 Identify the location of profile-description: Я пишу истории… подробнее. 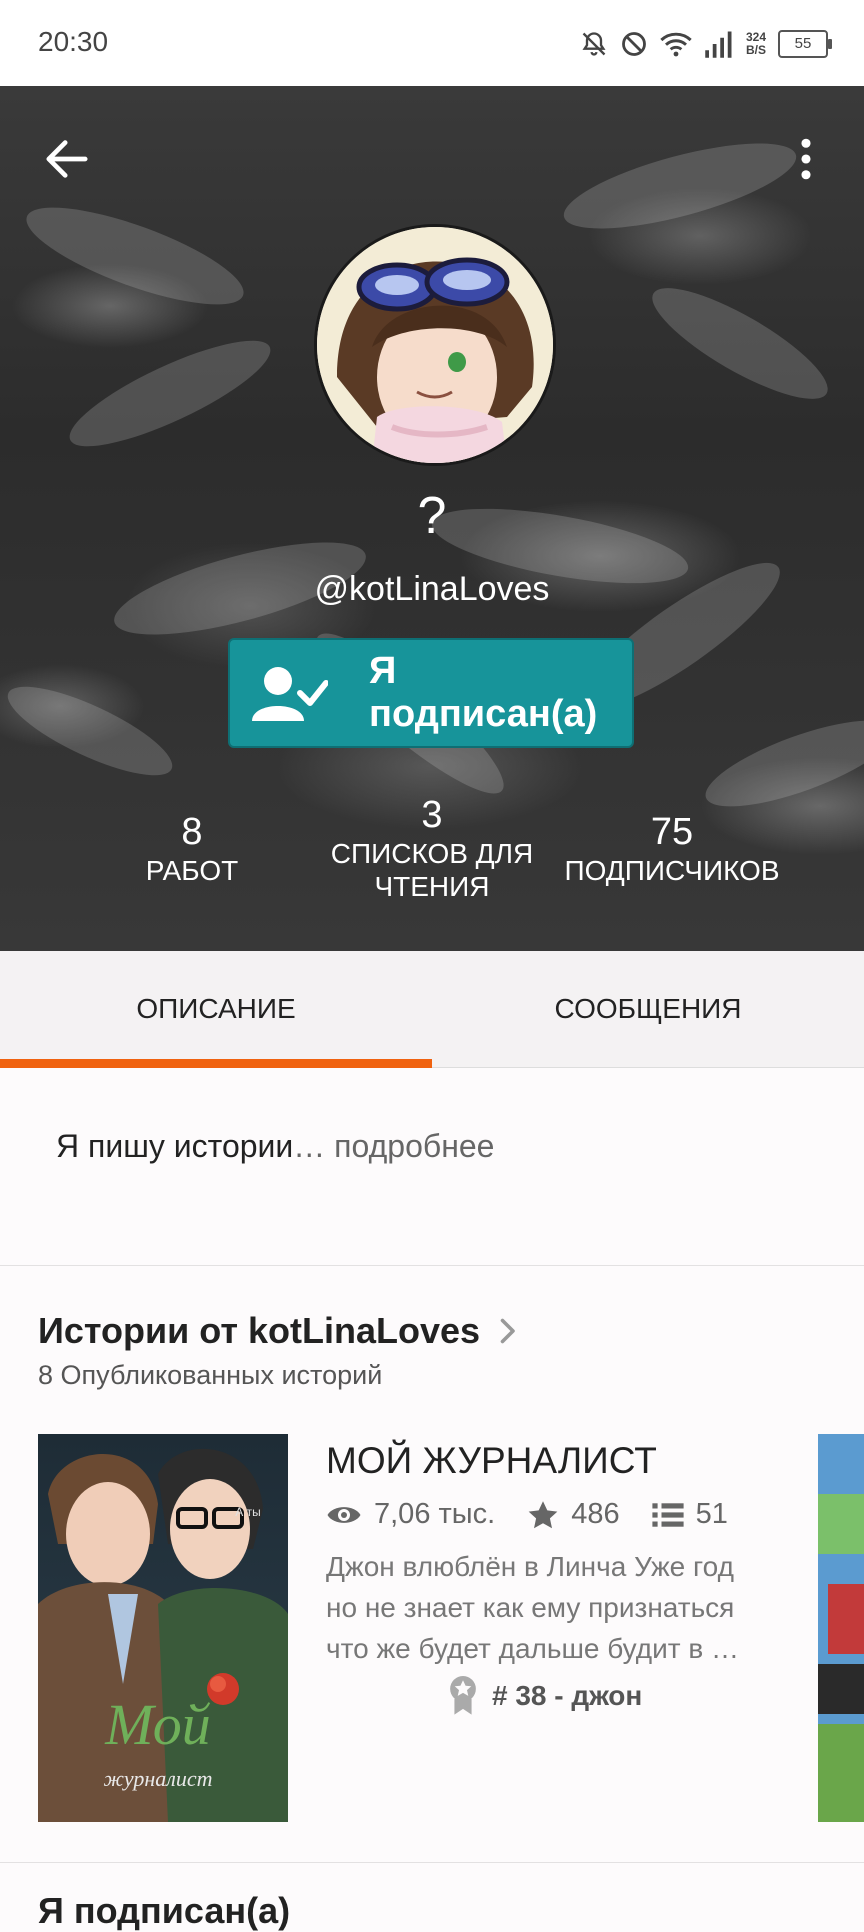
(275, 1146).